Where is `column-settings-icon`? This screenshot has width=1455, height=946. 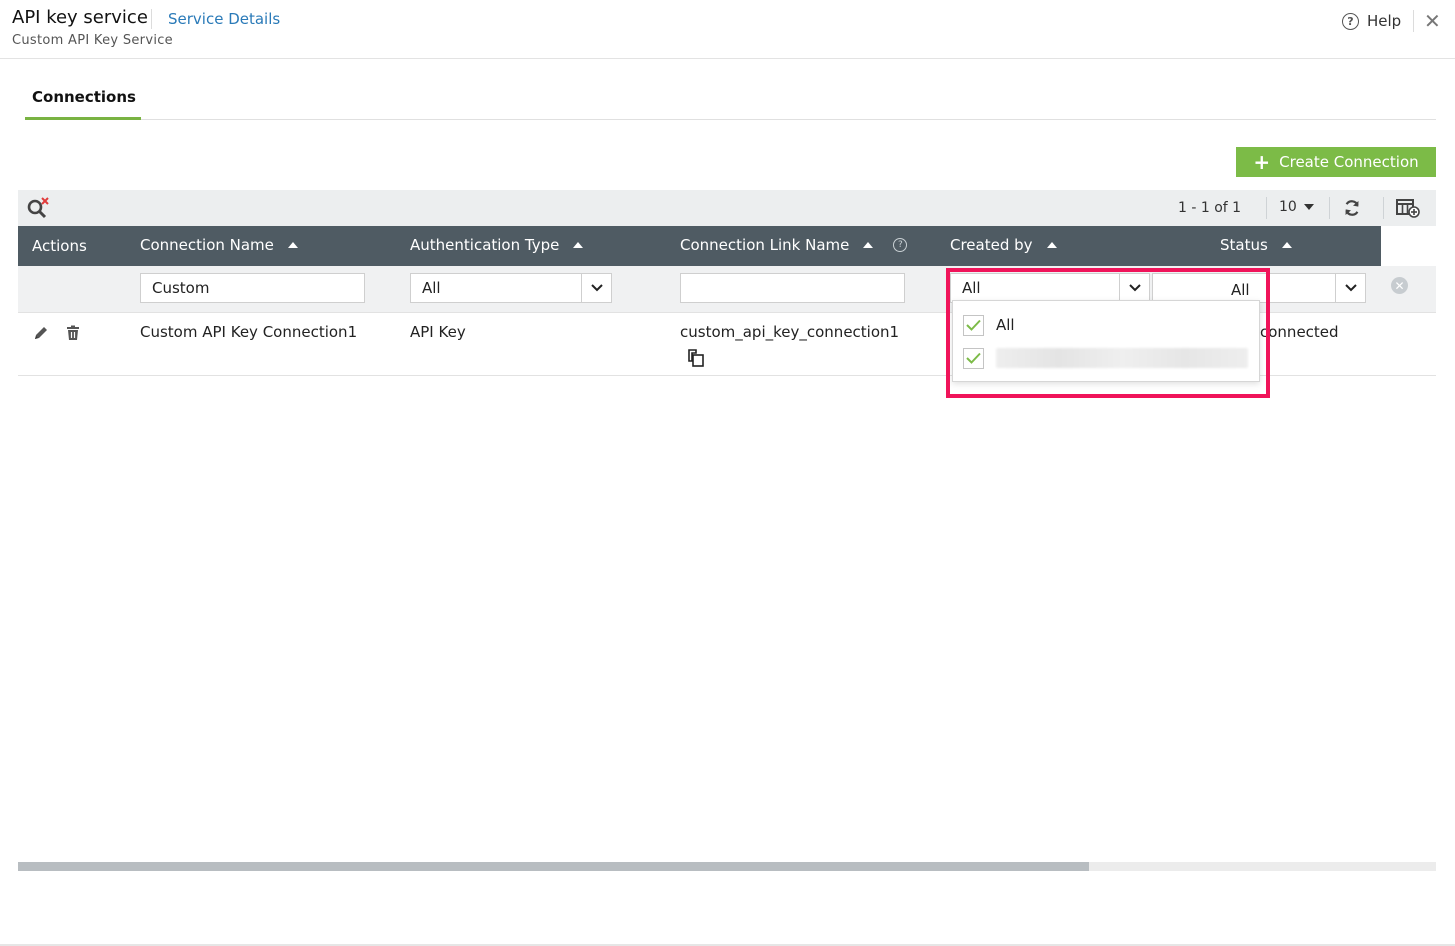 column-settings-icon is located at coordinates (1408, 208).